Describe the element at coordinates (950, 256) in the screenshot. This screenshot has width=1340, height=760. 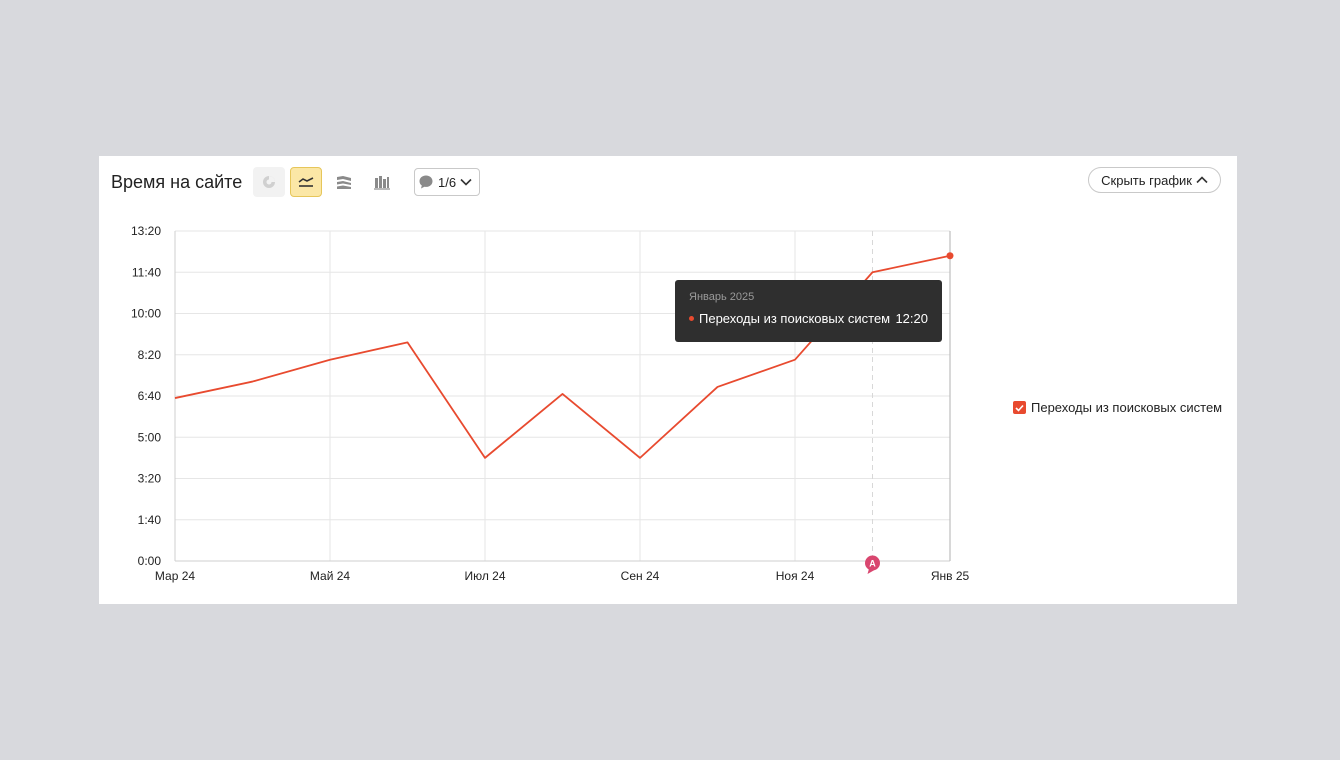
I see `highlight-point` at that location.